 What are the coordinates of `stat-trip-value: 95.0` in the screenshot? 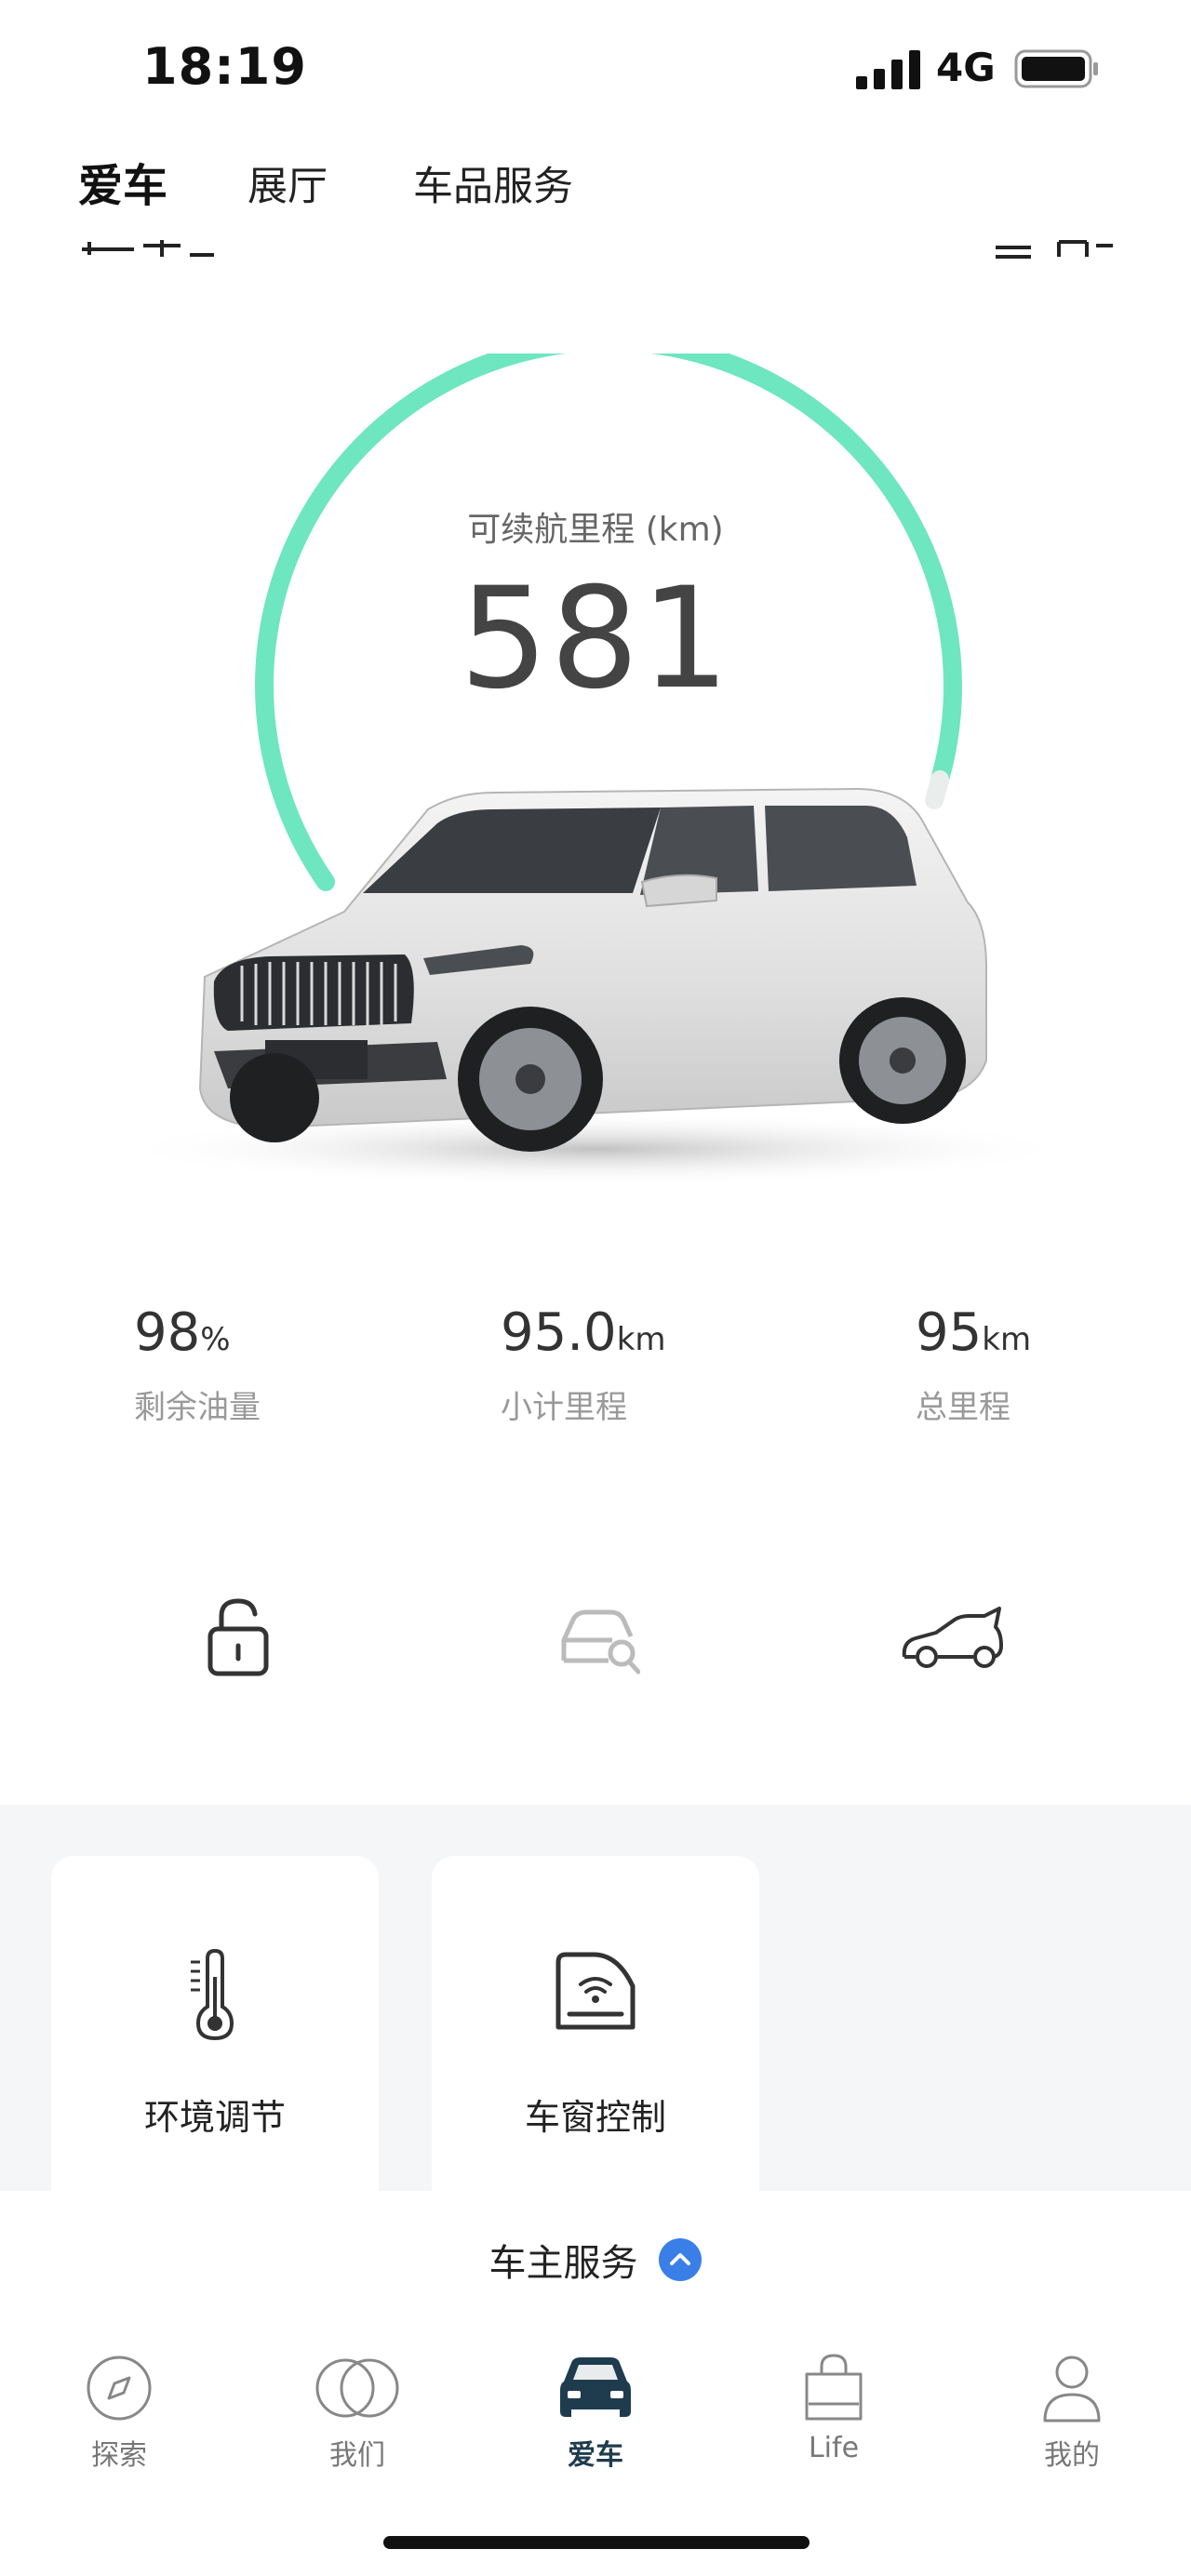 It's located at (559, 1332).